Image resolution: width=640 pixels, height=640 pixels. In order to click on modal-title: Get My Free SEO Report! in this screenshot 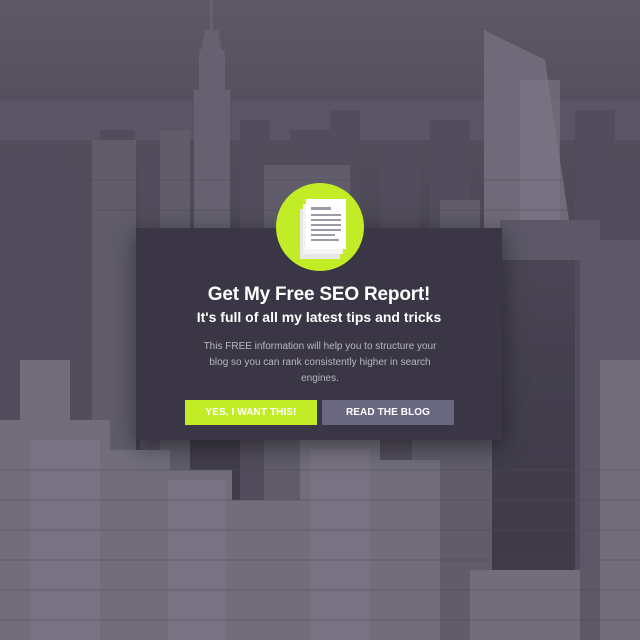, I will do `click(319, 294)`.